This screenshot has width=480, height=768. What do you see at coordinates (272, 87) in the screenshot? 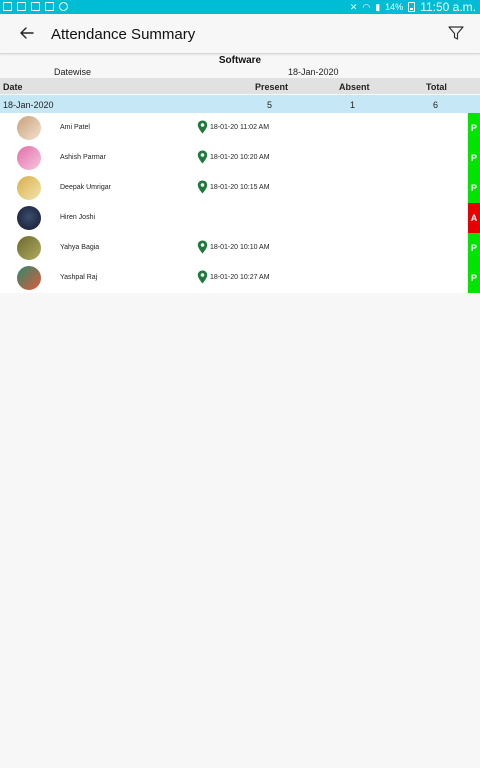
I see `header-present: Present` at bounding box center [272, 87].